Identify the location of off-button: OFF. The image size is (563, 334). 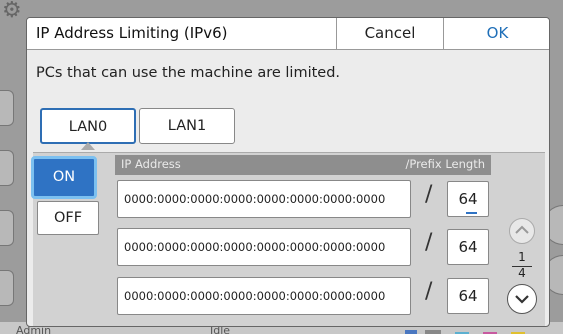
(68, 218).